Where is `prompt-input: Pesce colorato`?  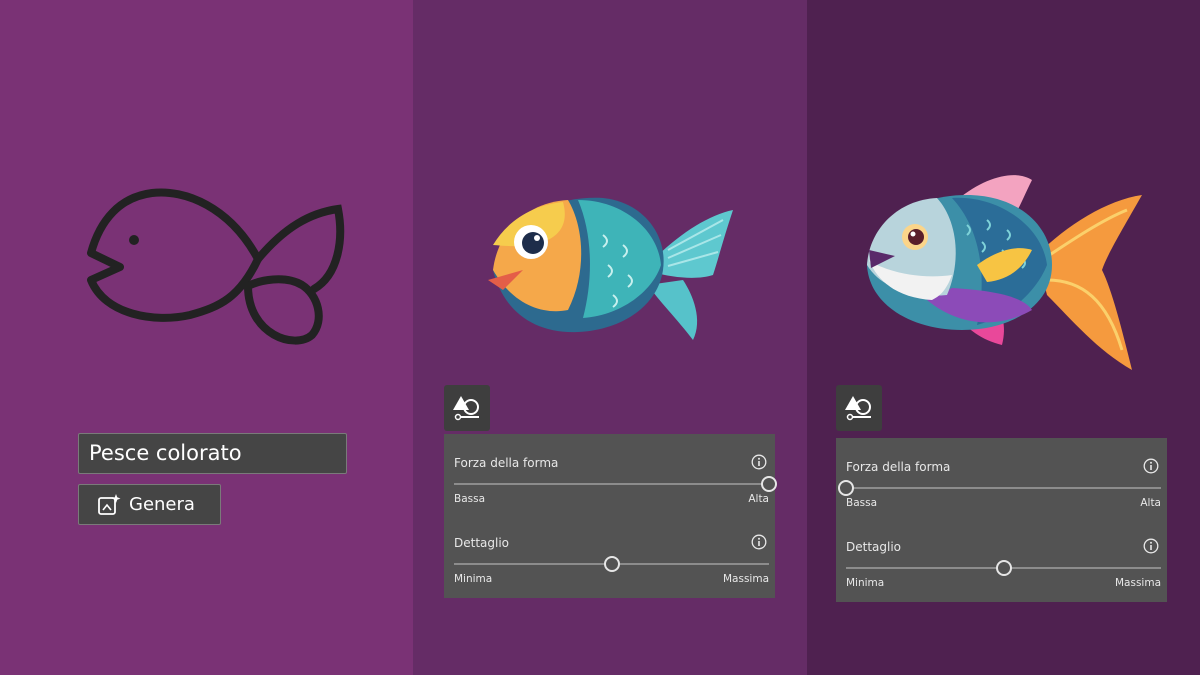 prompt-input: Pesce colorato is located at coordinates (212, 453).